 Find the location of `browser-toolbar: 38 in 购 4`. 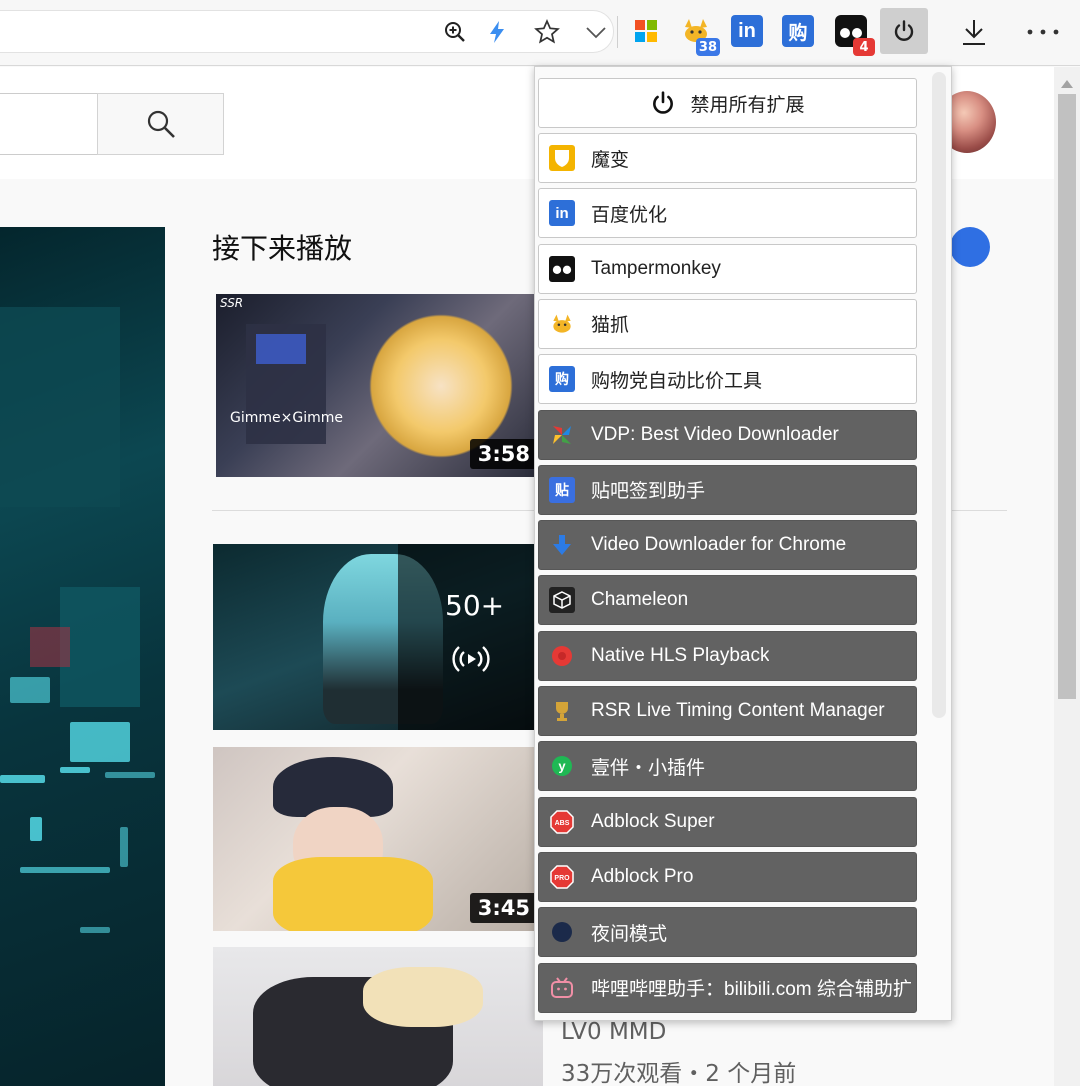

browser-toolbar: 38 in 购 4 is located at coordinates (540, 33).